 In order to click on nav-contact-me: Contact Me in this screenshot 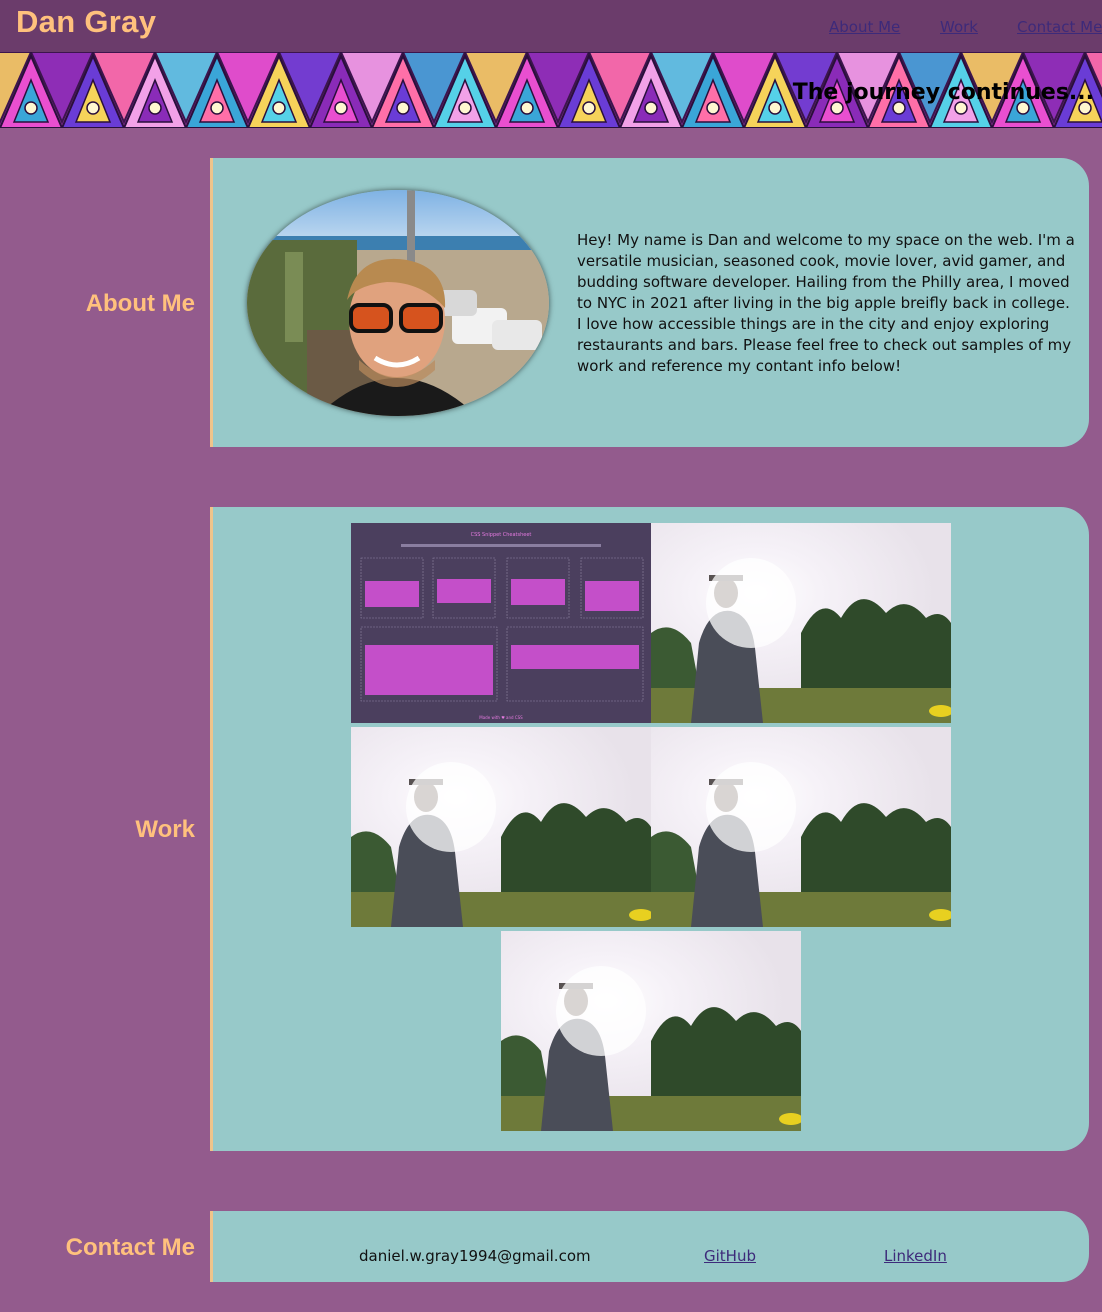, I will do `click(1059, 27)`.